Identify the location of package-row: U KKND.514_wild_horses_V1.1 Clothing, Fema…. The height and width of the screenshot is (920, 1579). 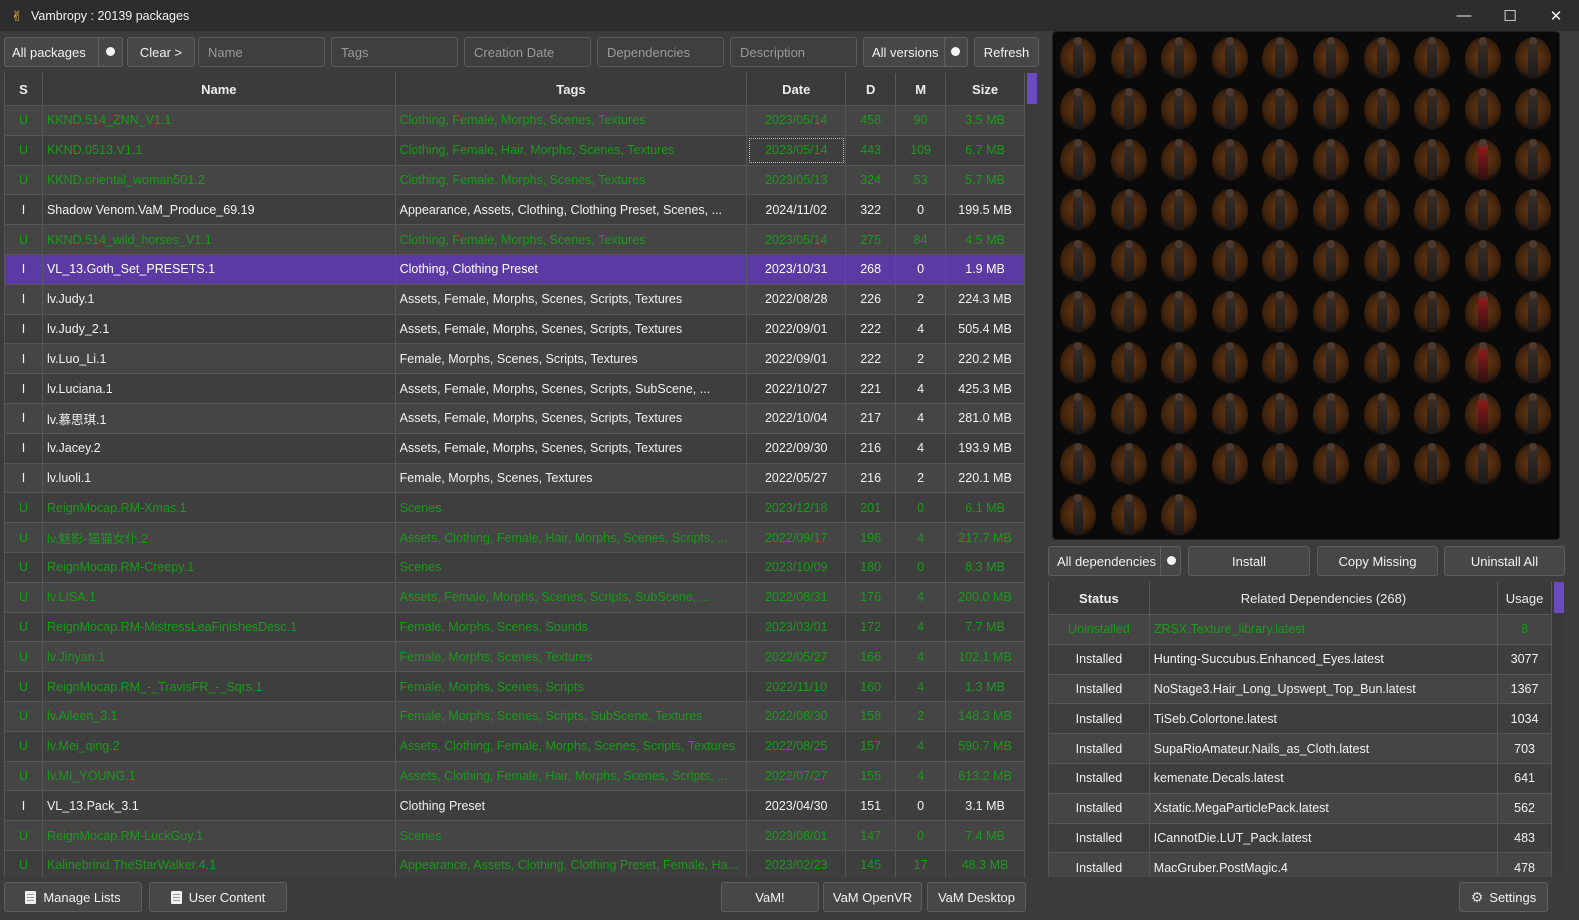
(515, 240).